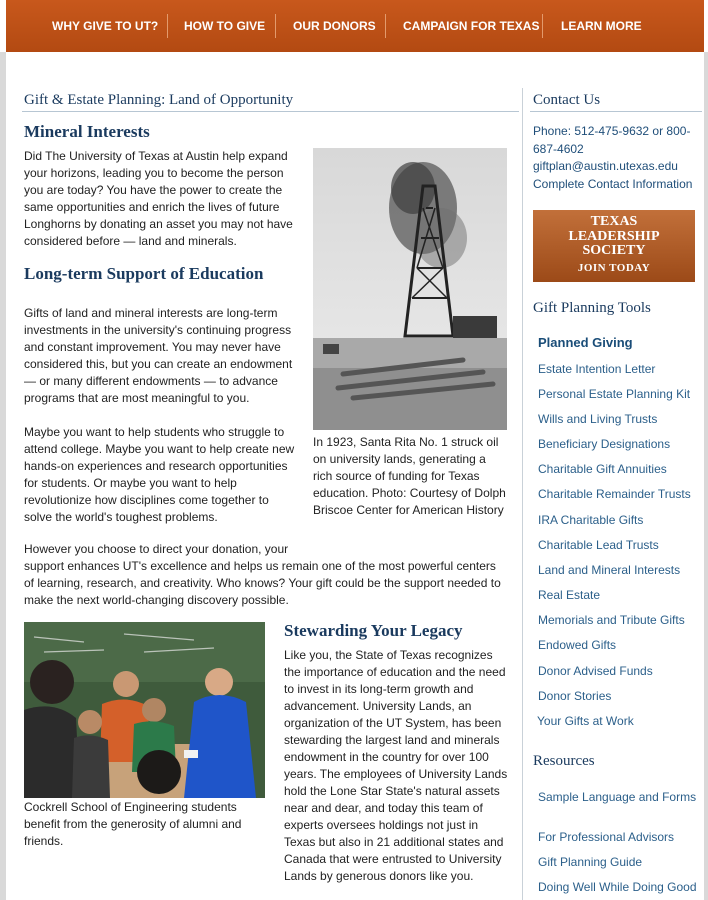  What do you see at coordinates (597, 419) in the screenshot?
I see `tool-link: Wills and Living Trusts` at bounding box center [597, 419].